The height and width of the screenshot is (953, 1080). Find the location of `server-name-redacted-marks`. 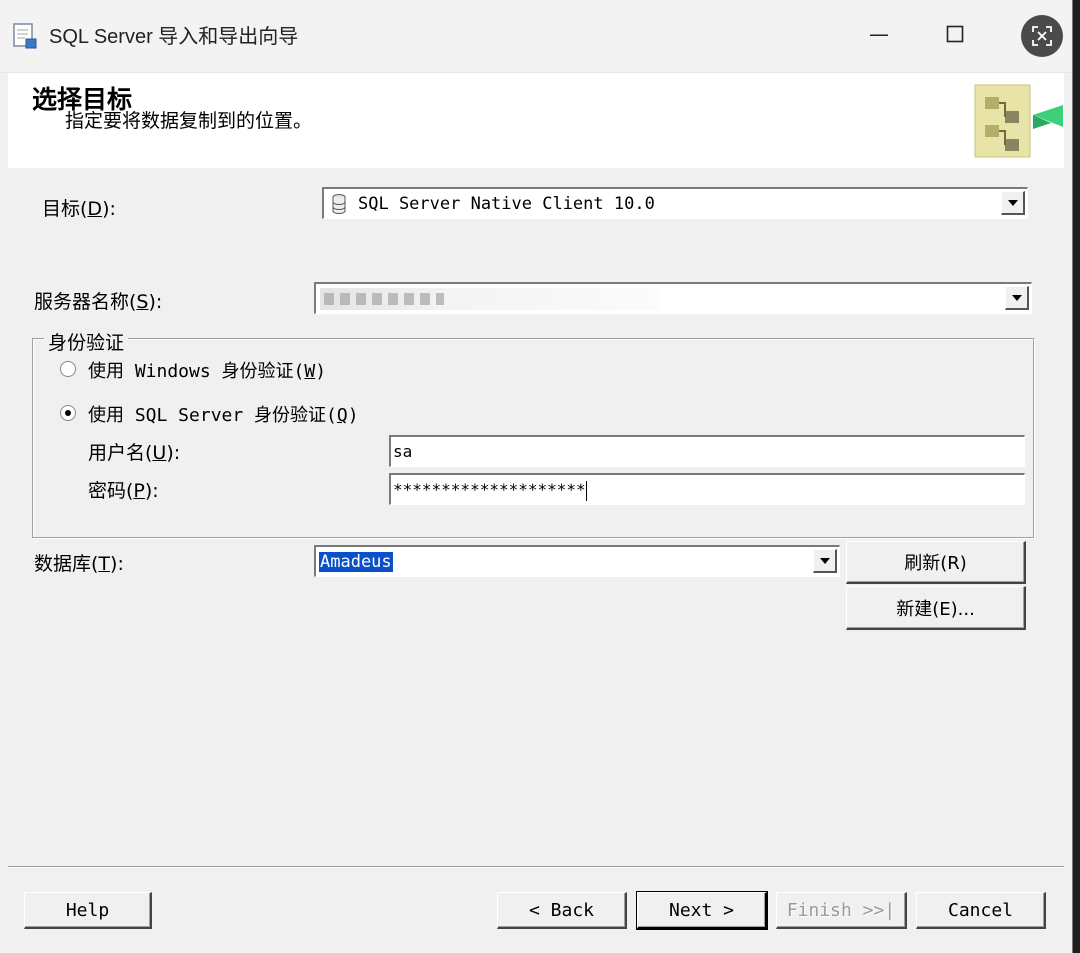

server-name-redacted-marks is located at coordinates (384, 299).